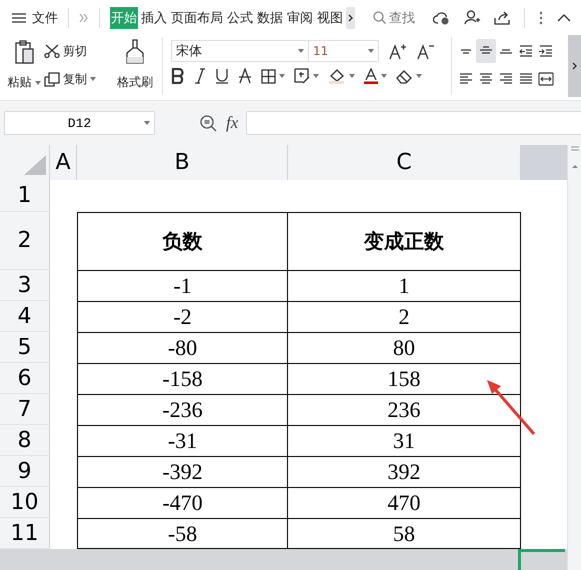  Describe the element at coordinates (240, 17) in the screenshot. I see `ribbon-tab: 公式` at that location.